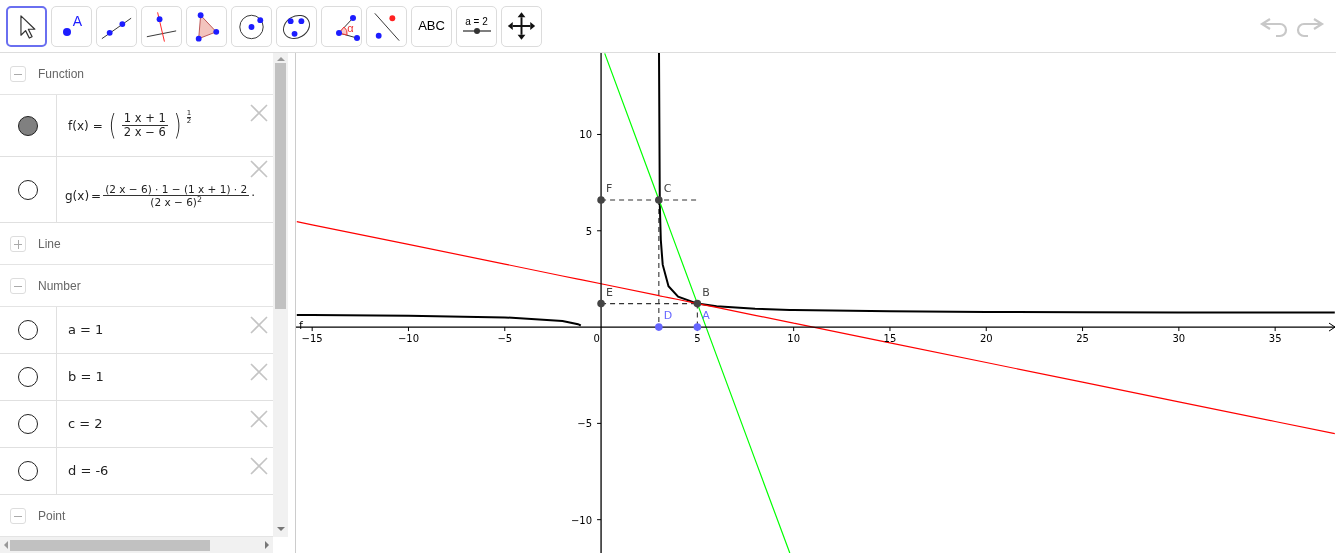  I want to click on point-label: B, so click(706, 292).